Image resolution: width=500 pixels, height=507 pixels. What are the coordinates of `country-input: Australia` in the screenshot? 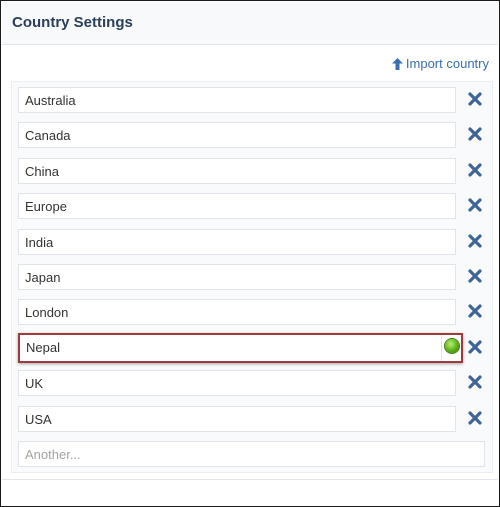 It's located at (237, 100).